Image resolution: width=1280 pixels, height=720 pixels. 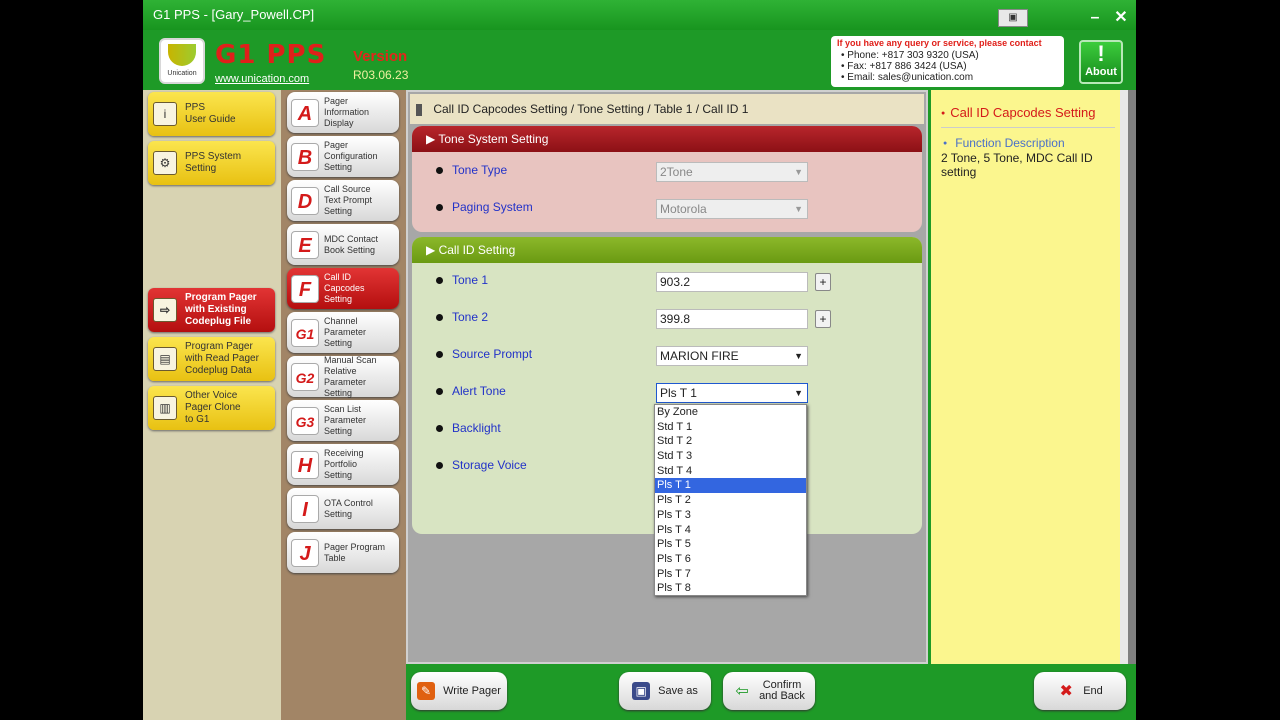 I want to click on tone-type-row: Tone Type 2Tone ▼, so click(x=672, y=172).